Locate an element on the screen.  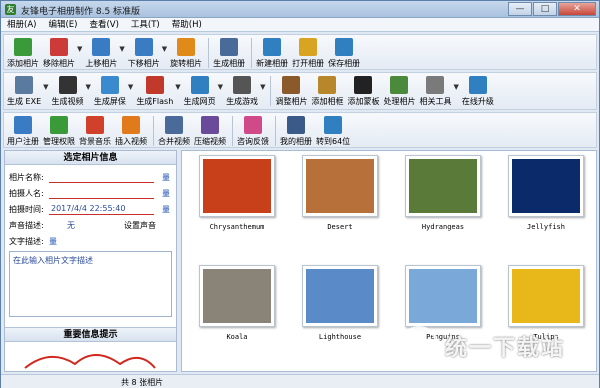
photo-info-header: 选定相片信息 is located at coordinates (90, 158).